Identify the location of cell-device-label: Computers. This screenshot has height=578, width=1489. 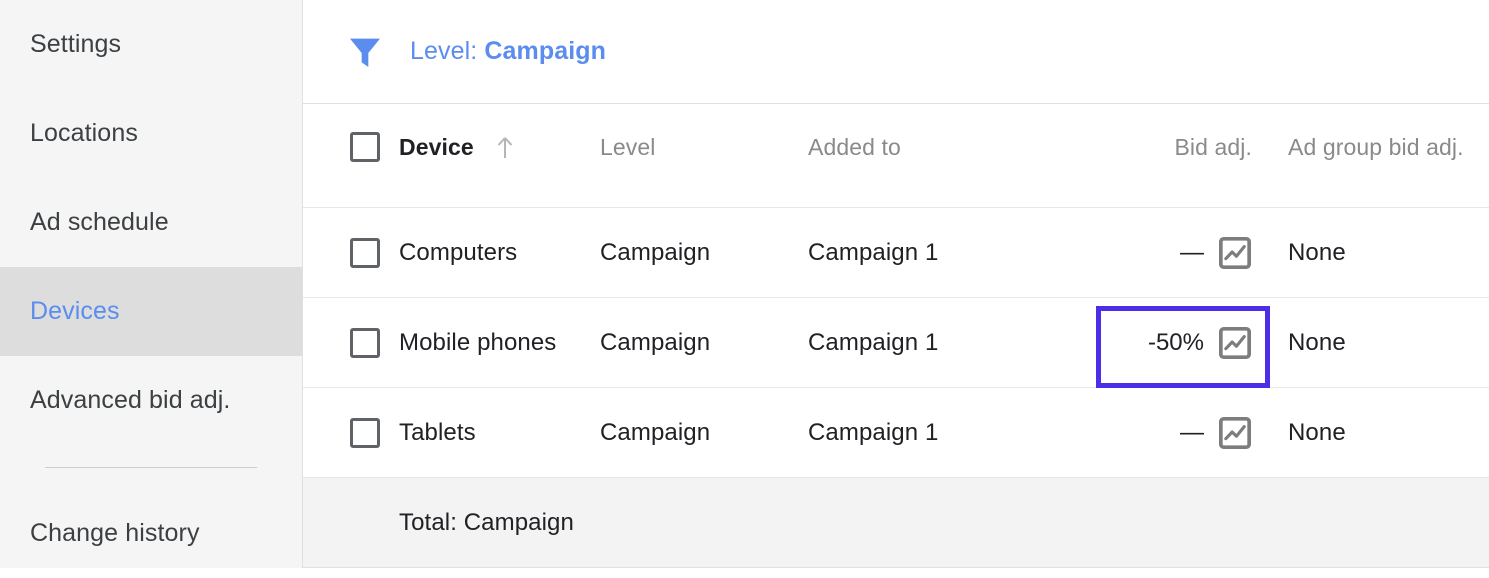
(458, 252).